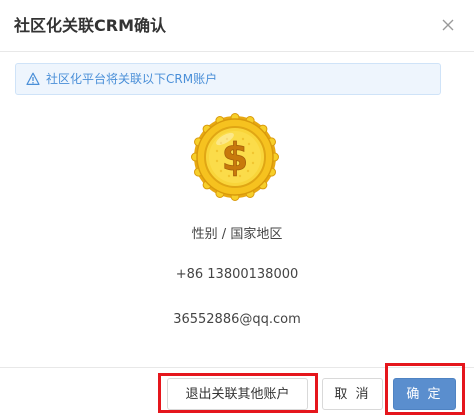  I want to click on email-text: 36552886@qq.com, so click(237, 319).